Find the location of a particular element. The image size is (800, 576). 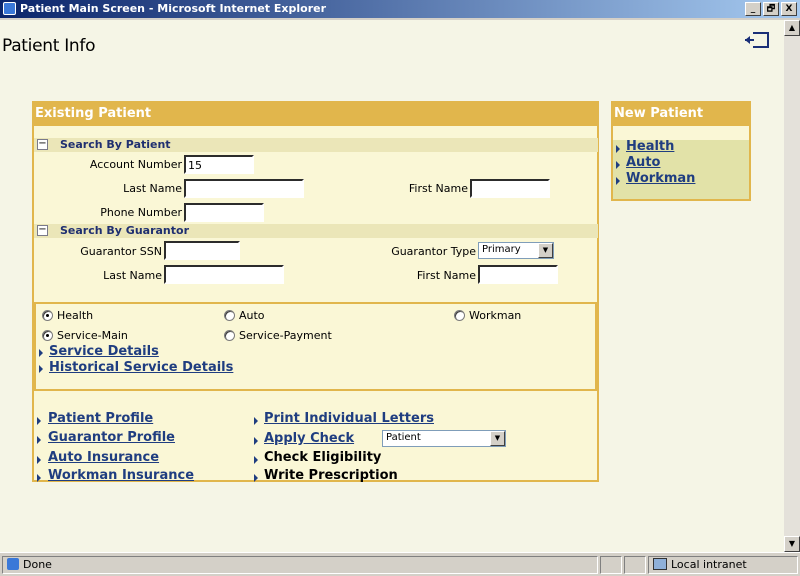

radio-service-payment: Service-Payment is located at coordinates (278, 335).